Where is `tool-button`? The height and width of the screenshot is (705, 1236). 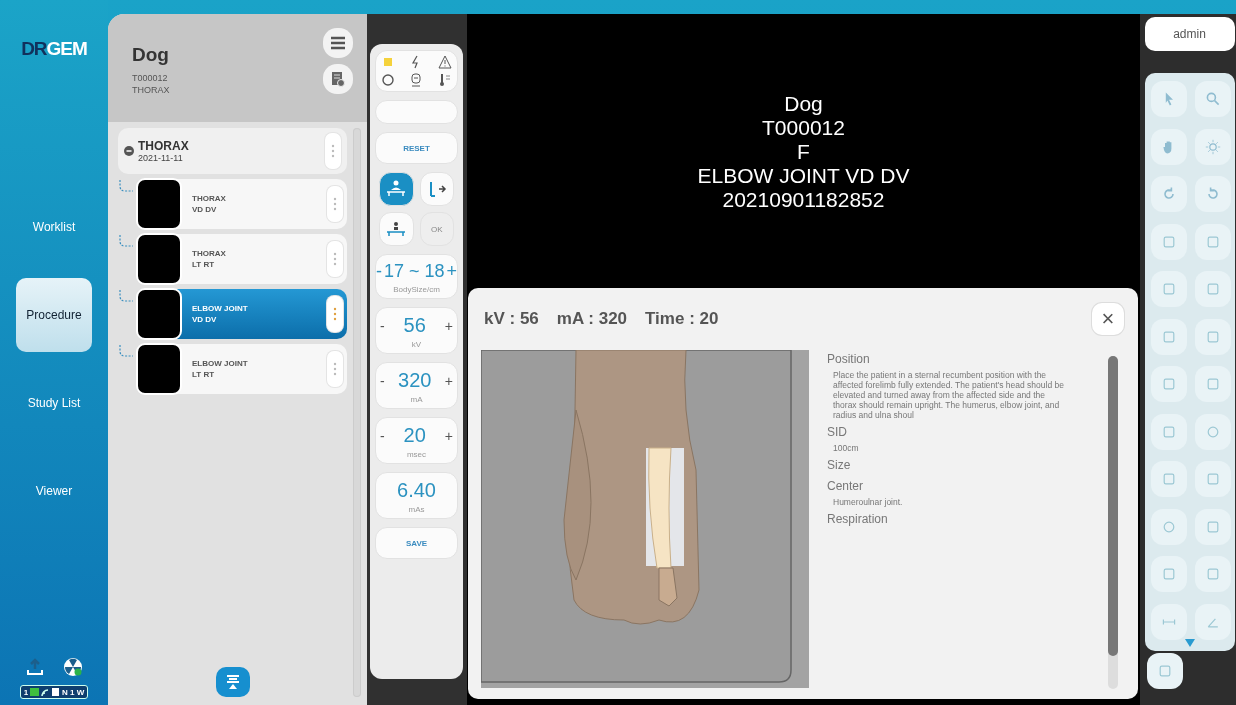 tool-button is located at coordinates (1165, 671).